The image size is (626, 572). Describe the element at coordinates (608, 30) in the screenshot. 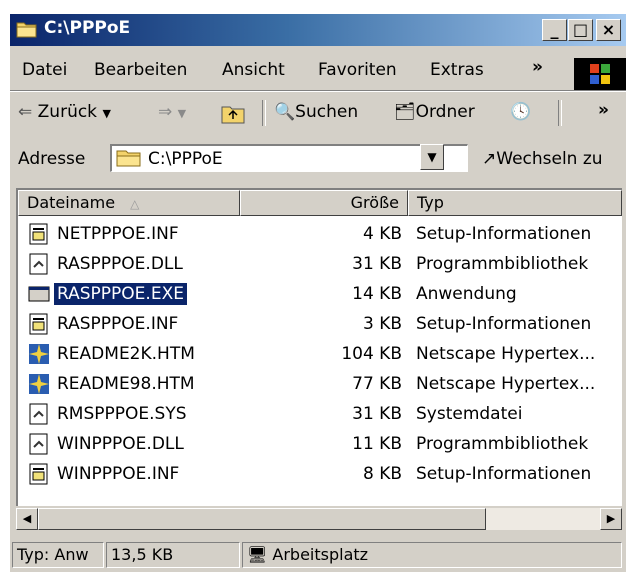

I see `close-button: ×` at that location.